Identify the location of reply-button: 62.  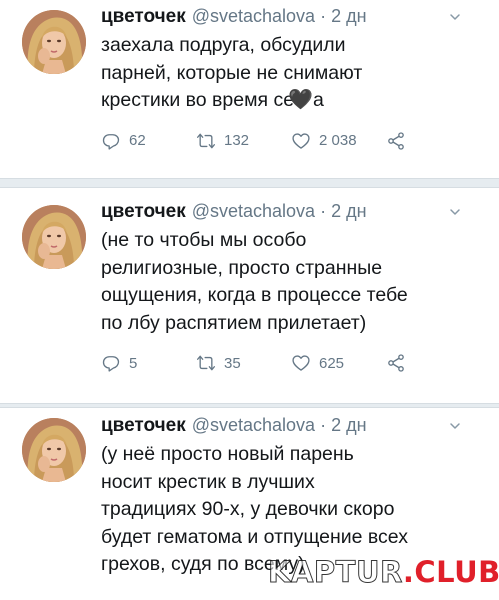
(148, 141).